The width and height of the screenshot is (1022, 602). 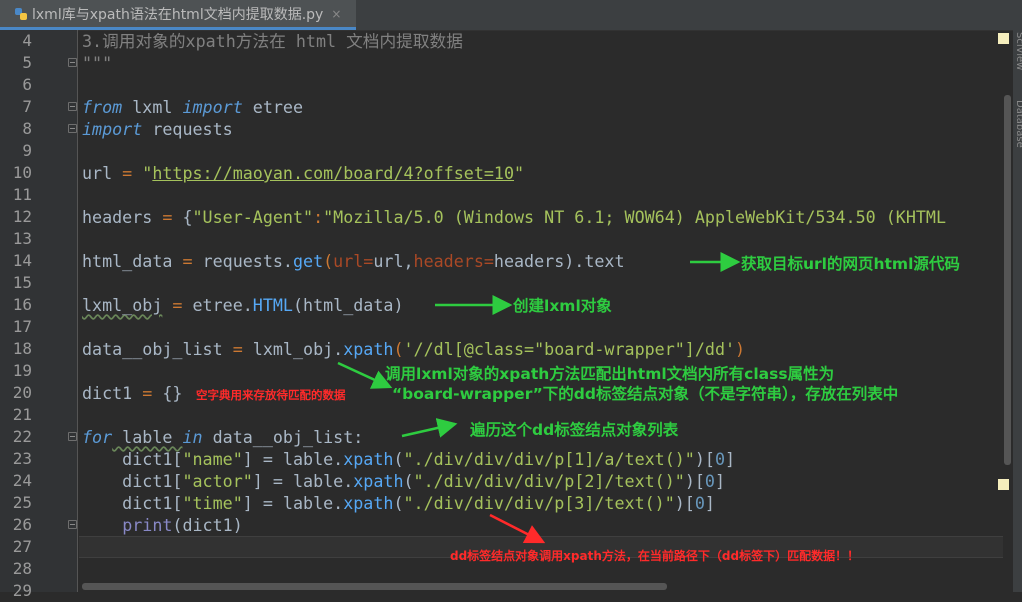 I want to click on code-line-4: 3.调用对象的xpath方法在 html 文档内提取数据, so click(x=272, y=41).